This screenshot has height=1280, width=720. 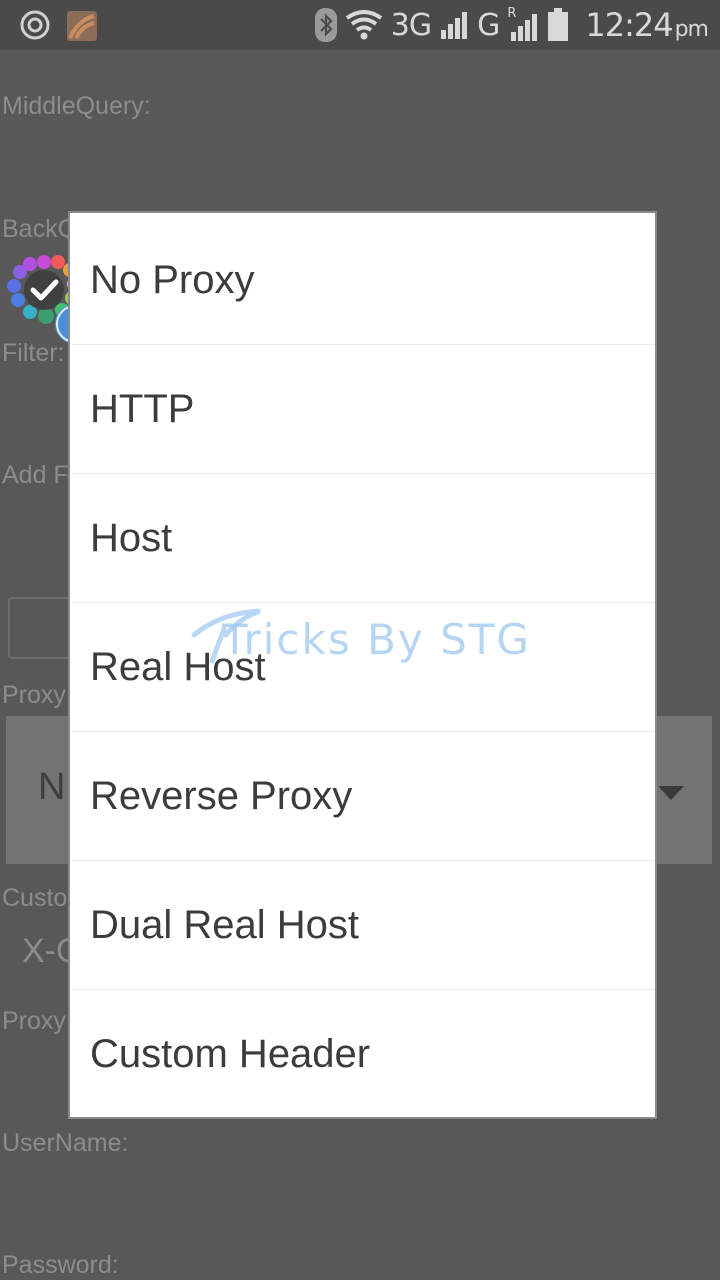 I want to click on custom-header-label: Custo, so click(x=35, y=898).